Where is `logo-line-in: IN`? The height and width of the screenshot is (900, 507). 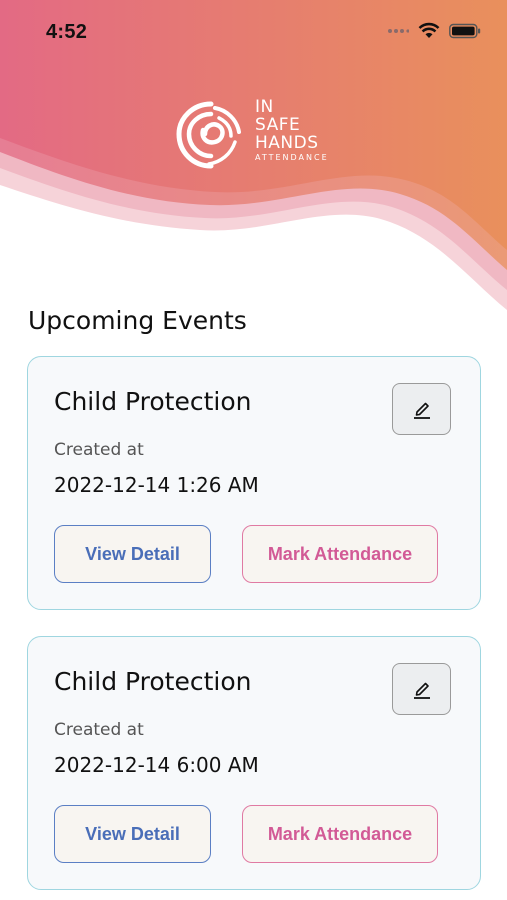
logo-line-in: IN is located at coordinates (264, 107).